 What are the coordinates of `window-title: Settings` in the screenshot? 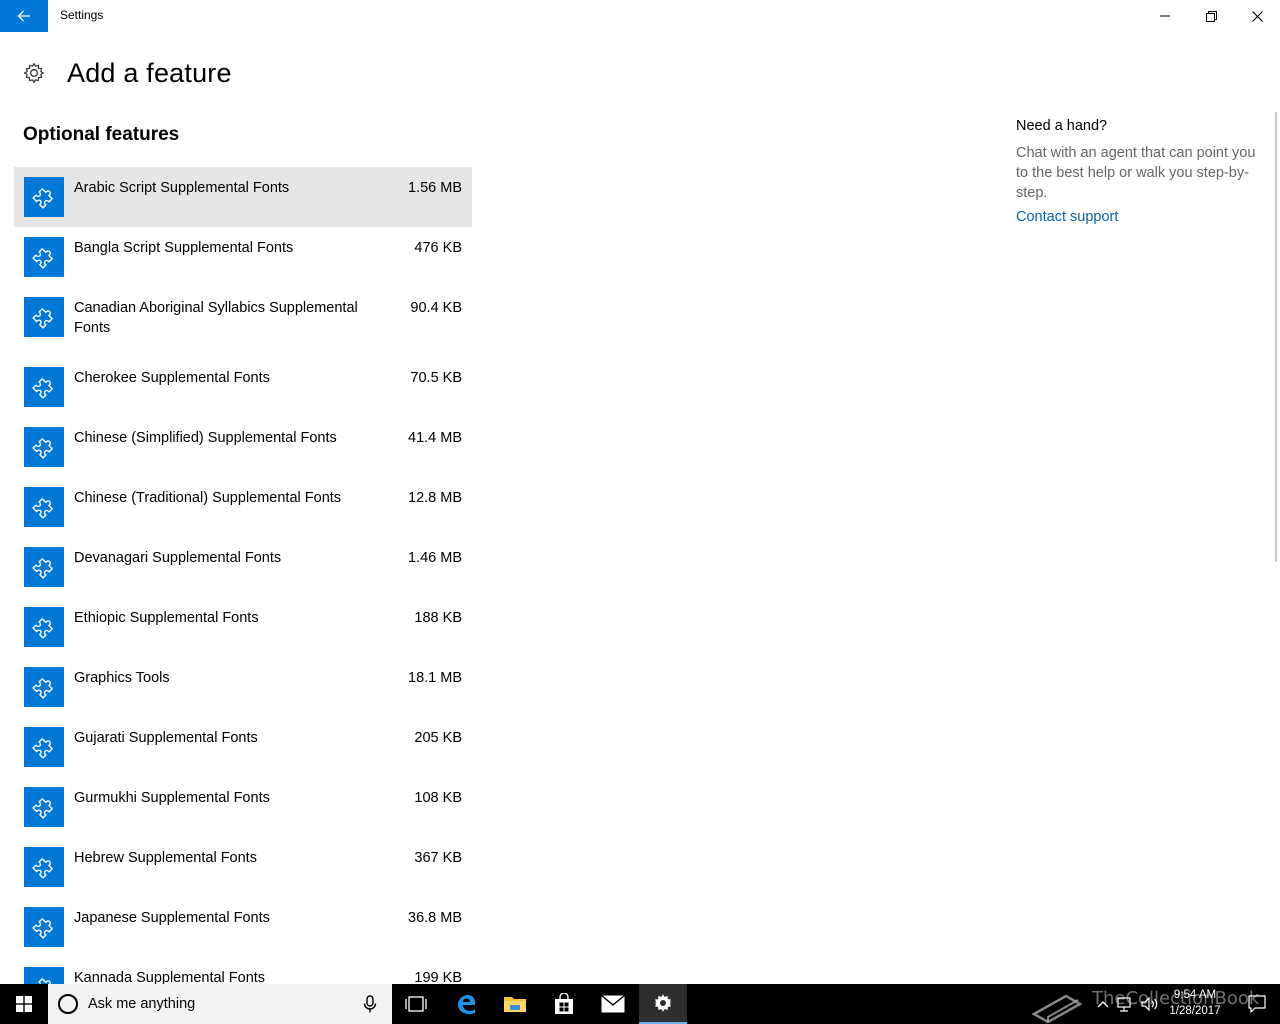 It's located at (82, 15).